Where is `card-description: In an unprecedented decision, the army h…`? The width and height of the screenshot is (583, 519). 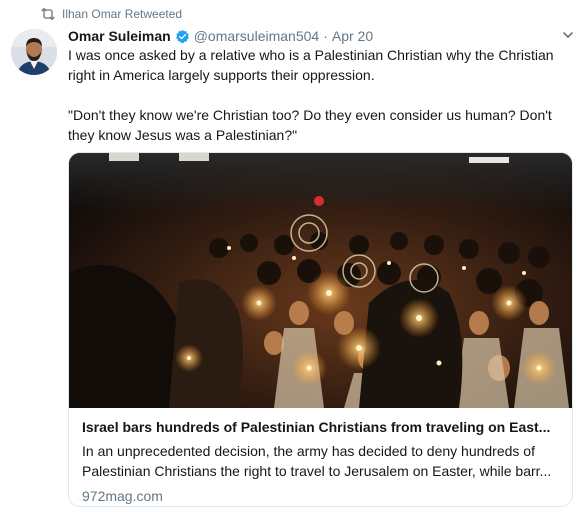
card-description: In an unprecedented decision, the army h… is located at coordinates (317, 461).